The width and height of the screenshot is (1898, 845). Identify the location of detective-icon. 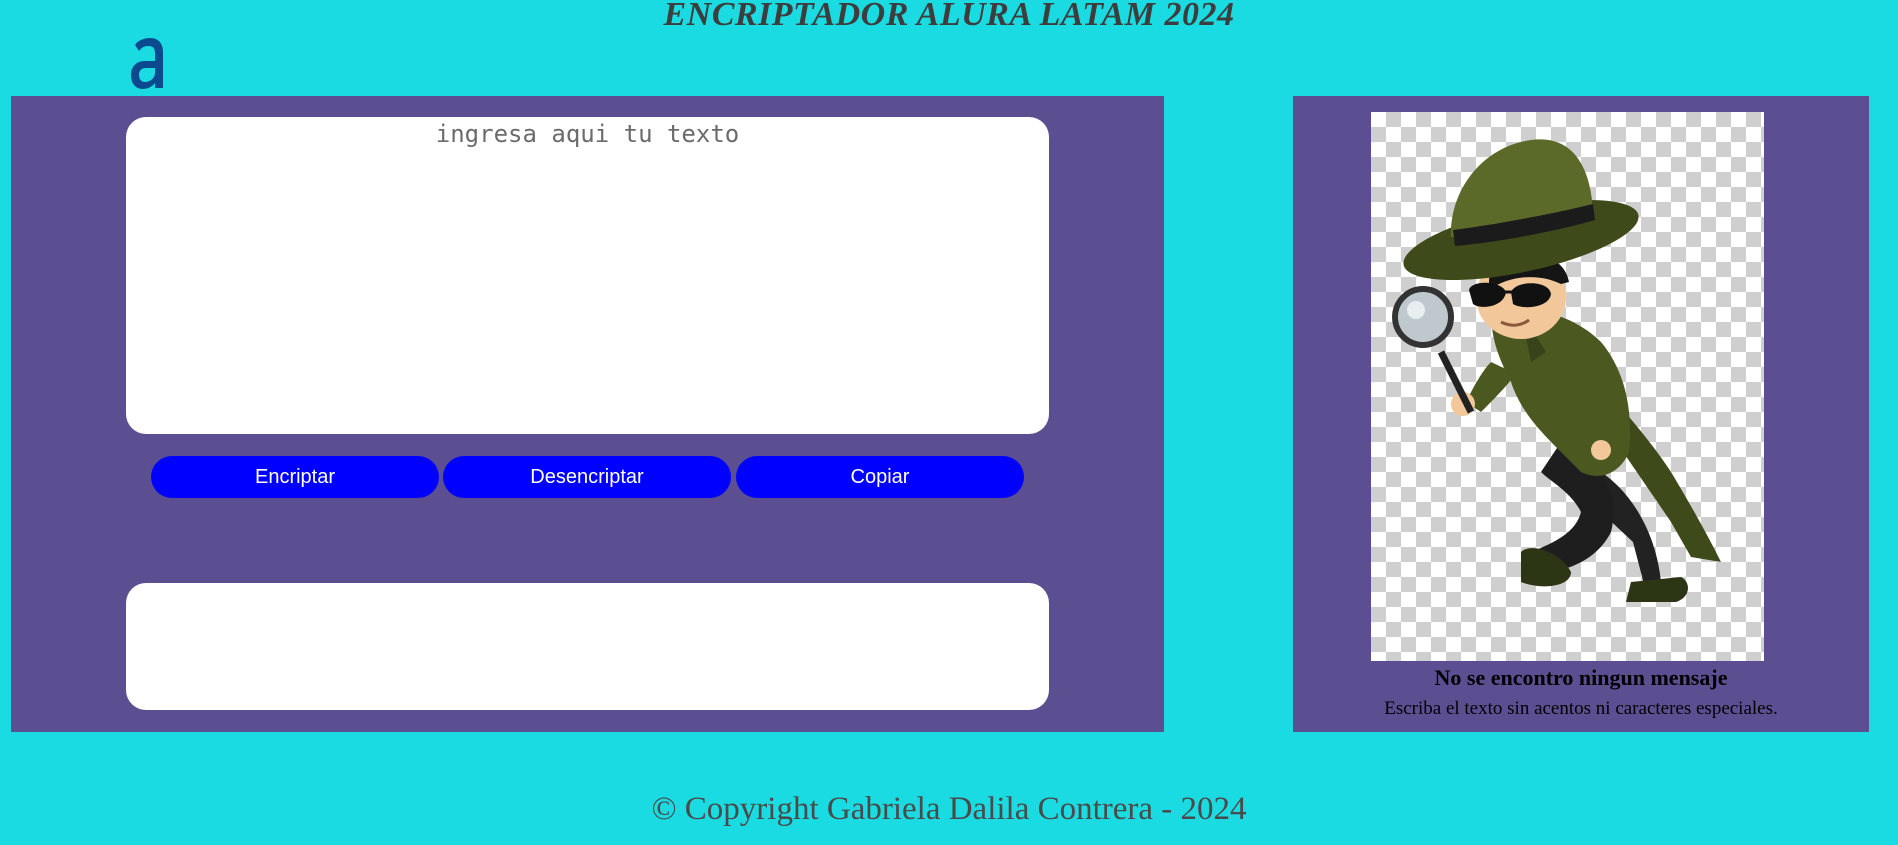
(1556, 370).